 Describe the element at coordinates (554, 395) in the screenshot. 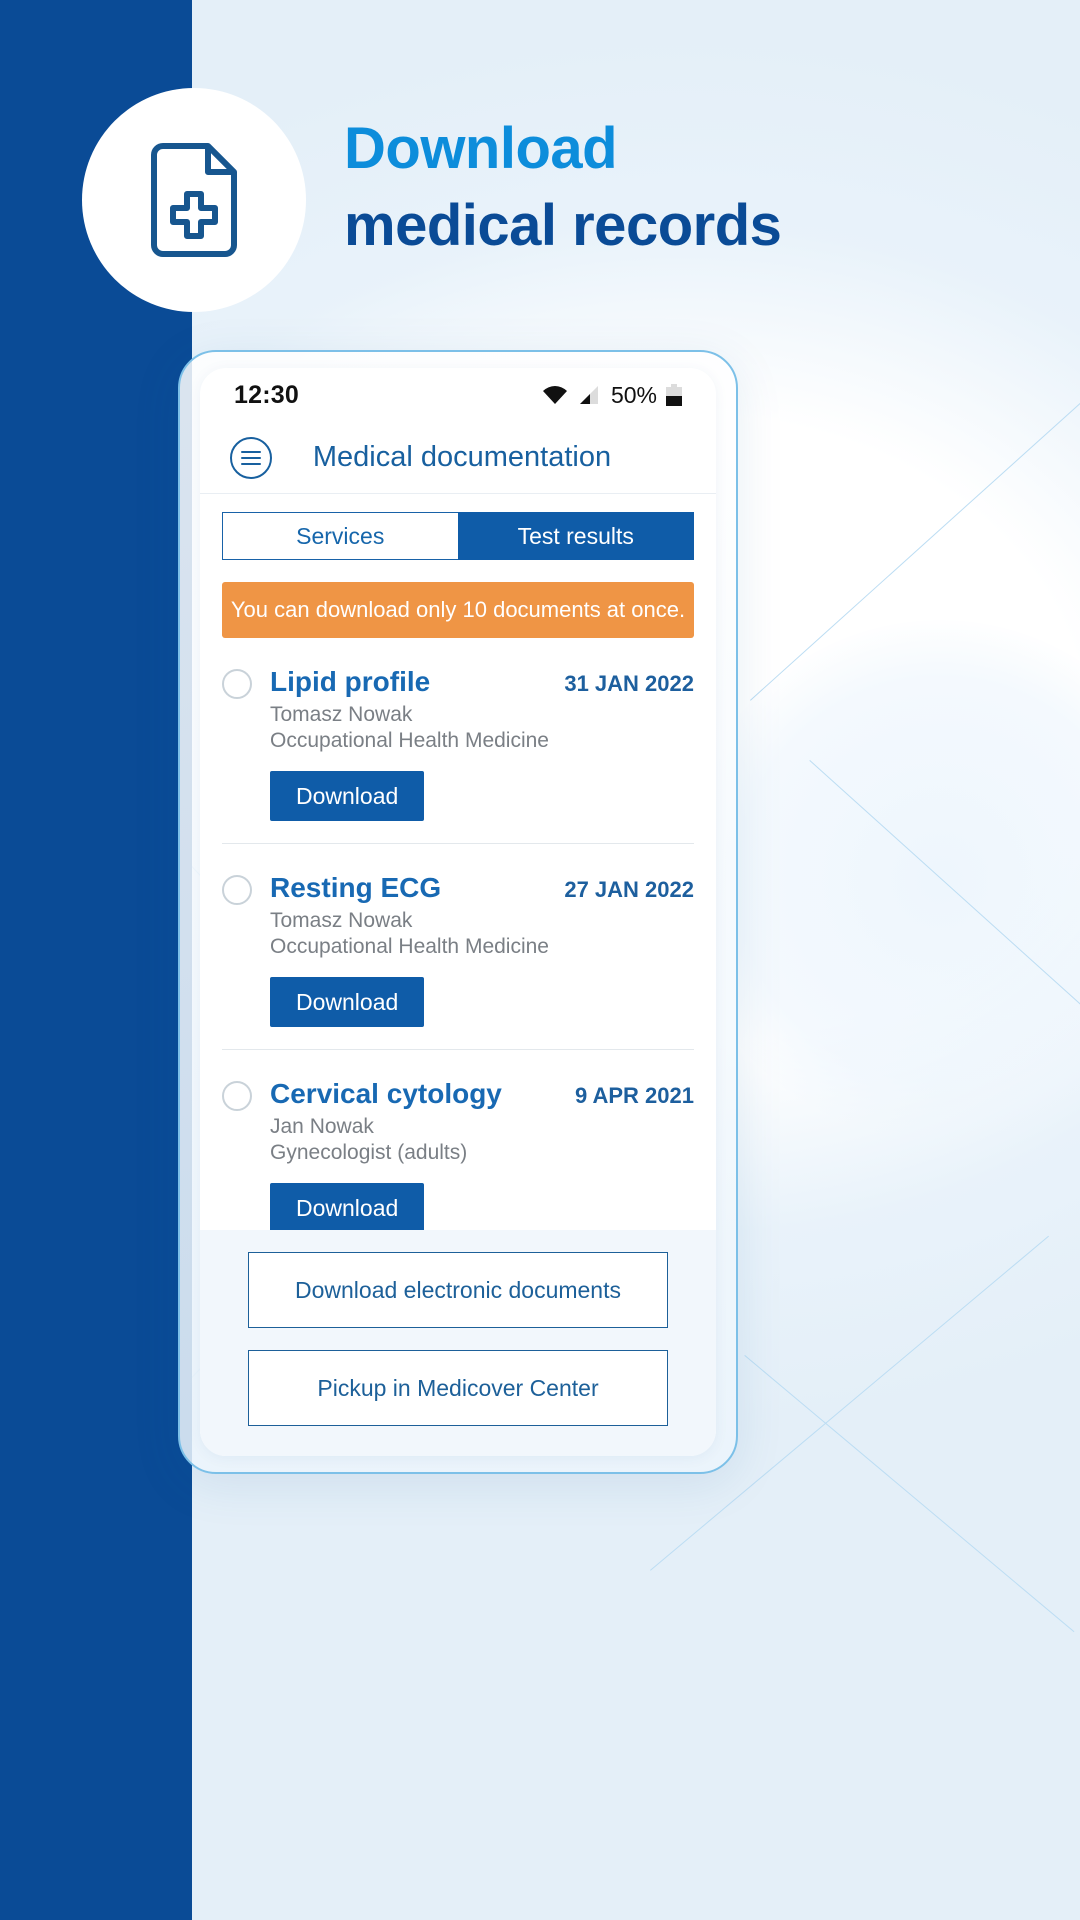

I see `wifi-icon` at that location.